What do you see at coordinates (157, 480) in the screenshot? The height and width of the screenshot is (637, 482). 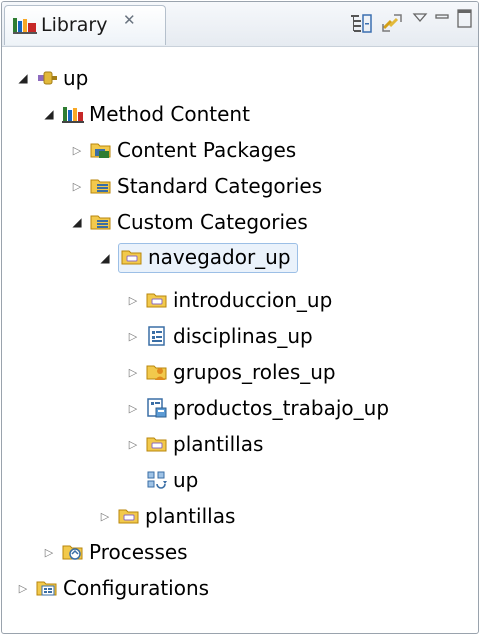 I see `process-reference-icon` at bounding box center [157, 480].